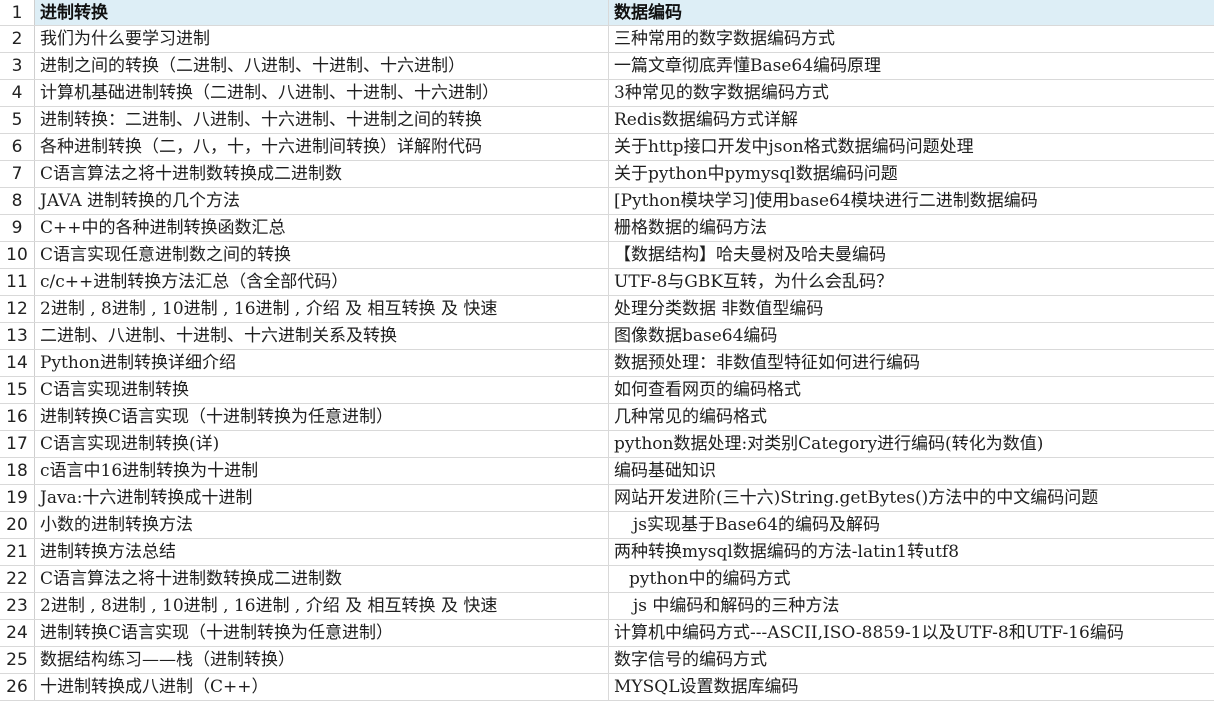 The image size is (1214, 706). I want to click on row-number: 9, so click(17, 228).